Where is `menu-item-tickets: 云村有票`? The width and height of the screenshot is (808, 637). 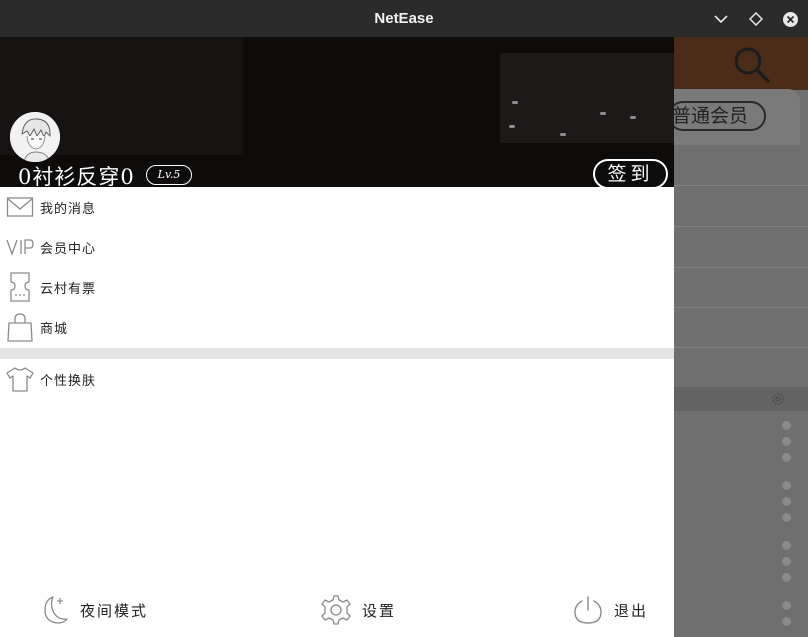
menu-item-tickets: 云村有票 is located at coordinates (337, 287).